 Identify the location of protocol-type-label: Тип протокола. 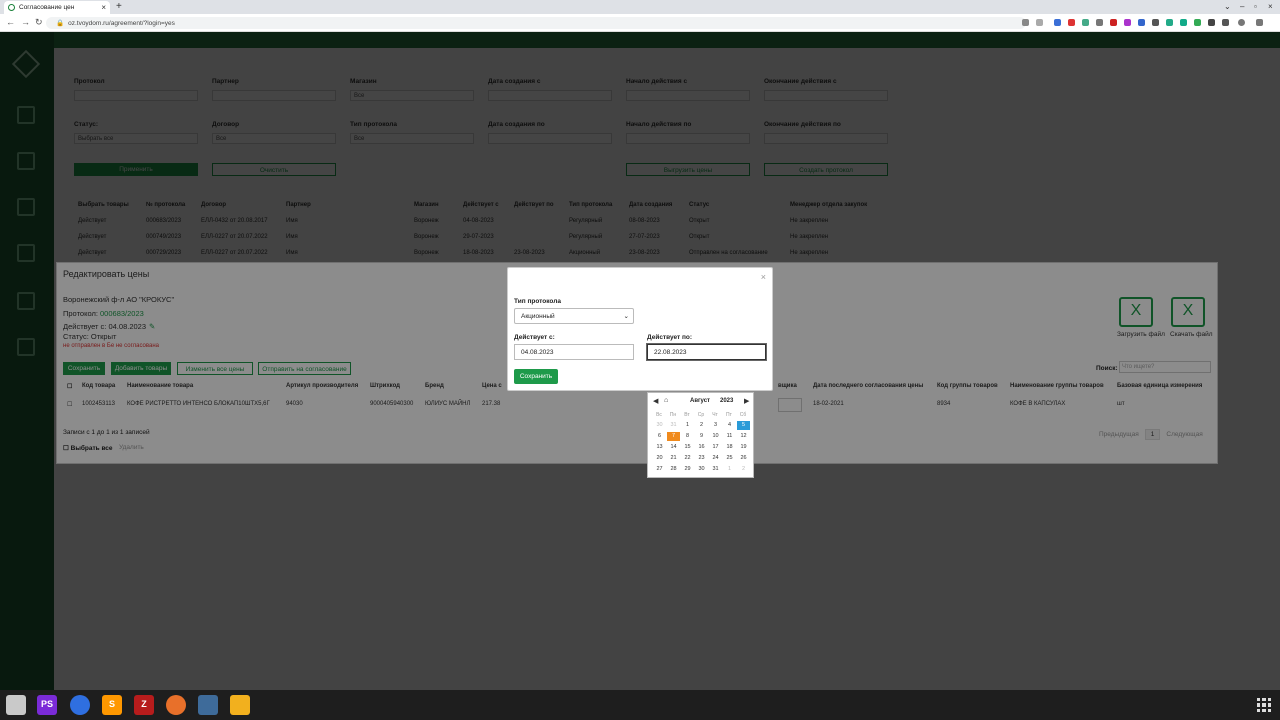
(537, 301).